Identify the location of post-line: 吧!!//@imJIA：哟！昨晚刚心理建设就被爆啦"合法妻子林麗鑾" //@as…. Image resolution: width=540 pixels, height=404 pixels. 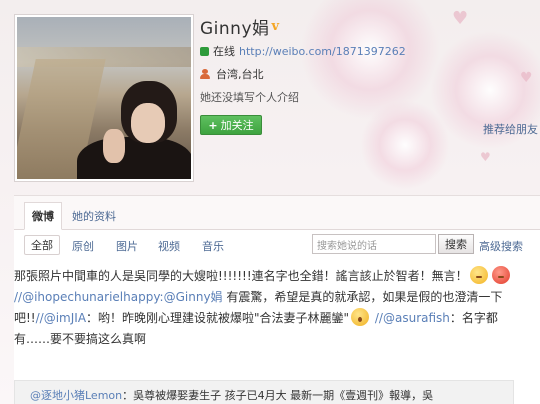
(277, 318).